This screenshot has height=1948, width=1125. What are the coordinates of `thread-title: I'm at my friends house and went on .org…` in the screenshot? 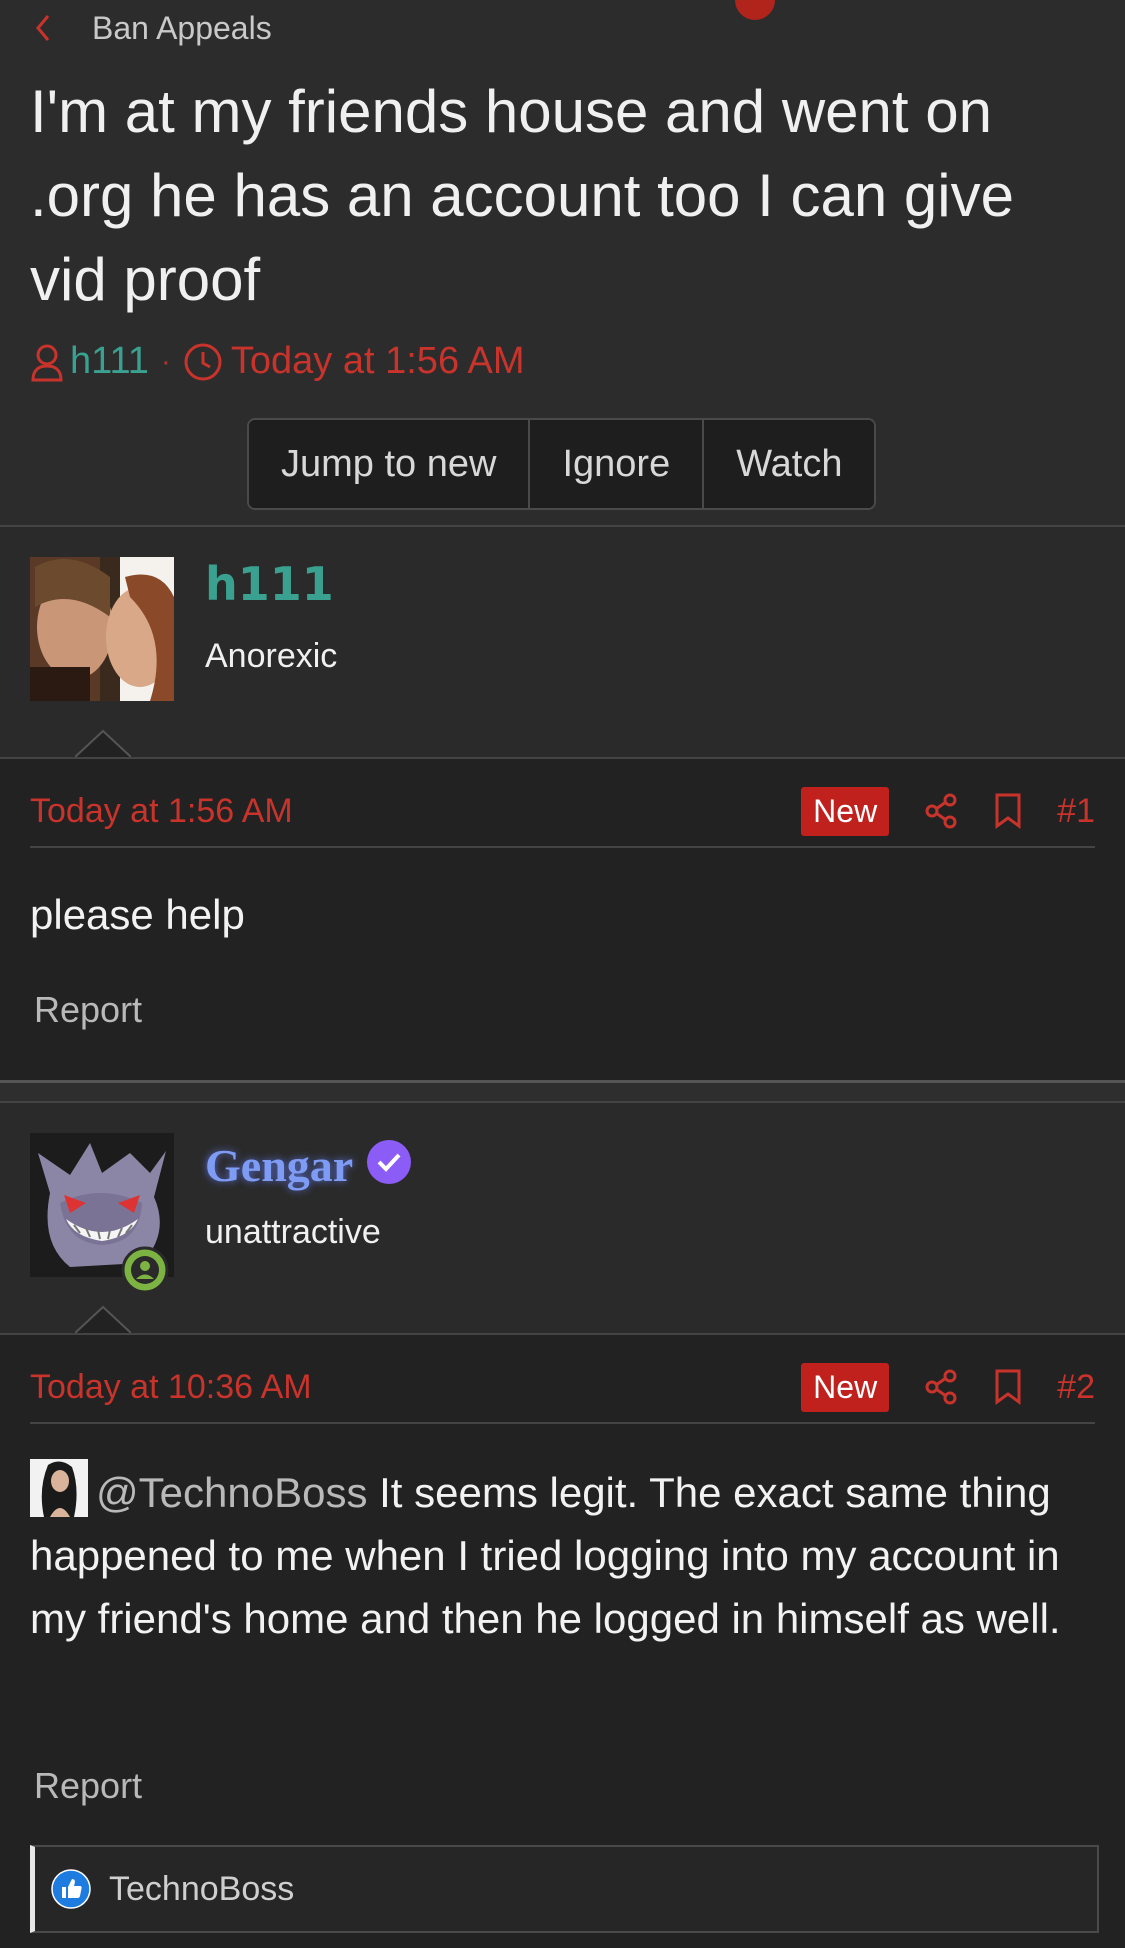 It's located at (522, 195).